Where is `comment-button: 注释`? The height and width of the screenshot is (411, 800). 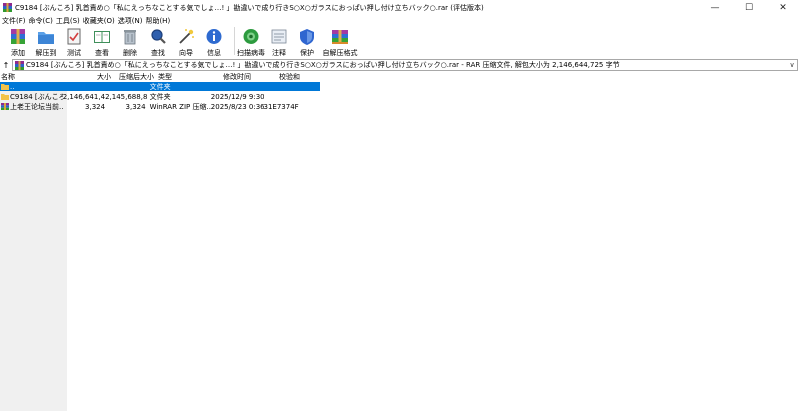
comment-button: 注释 is located at coordinates (279, 42).